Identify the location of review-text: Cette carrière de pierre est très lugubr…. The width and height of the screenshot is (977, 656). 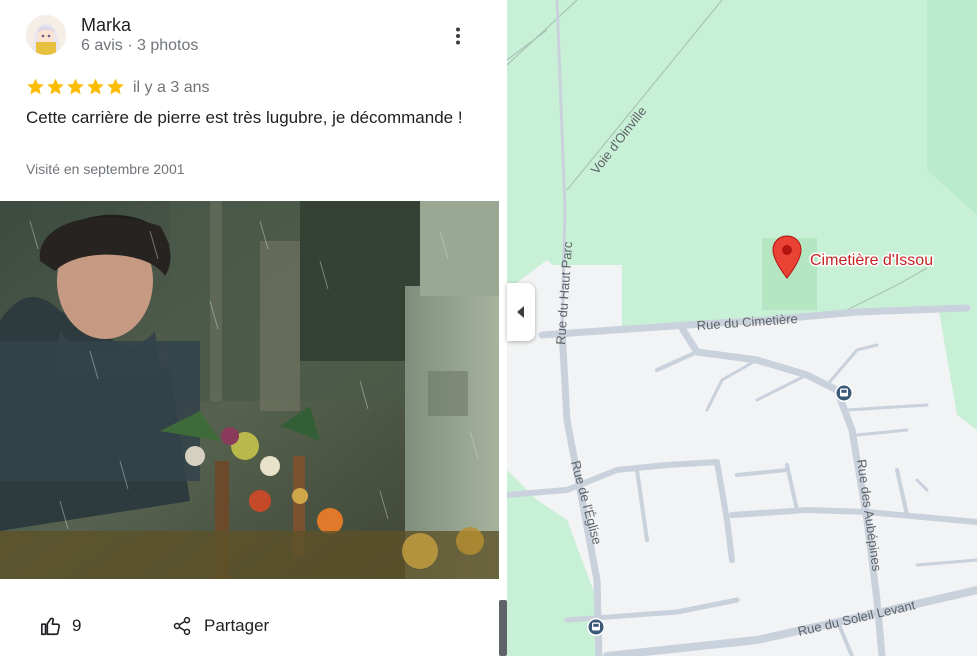
(244, 117).